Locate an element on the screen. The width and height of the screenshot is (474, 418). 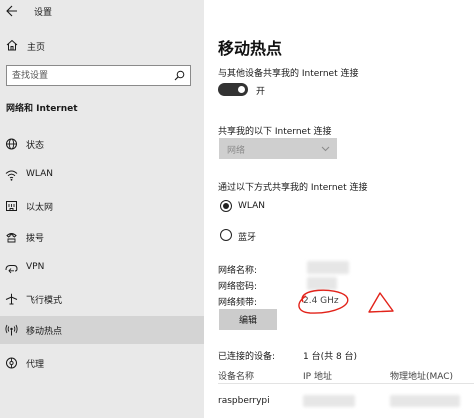
wifi-icon is located at coordinates (11, 175).